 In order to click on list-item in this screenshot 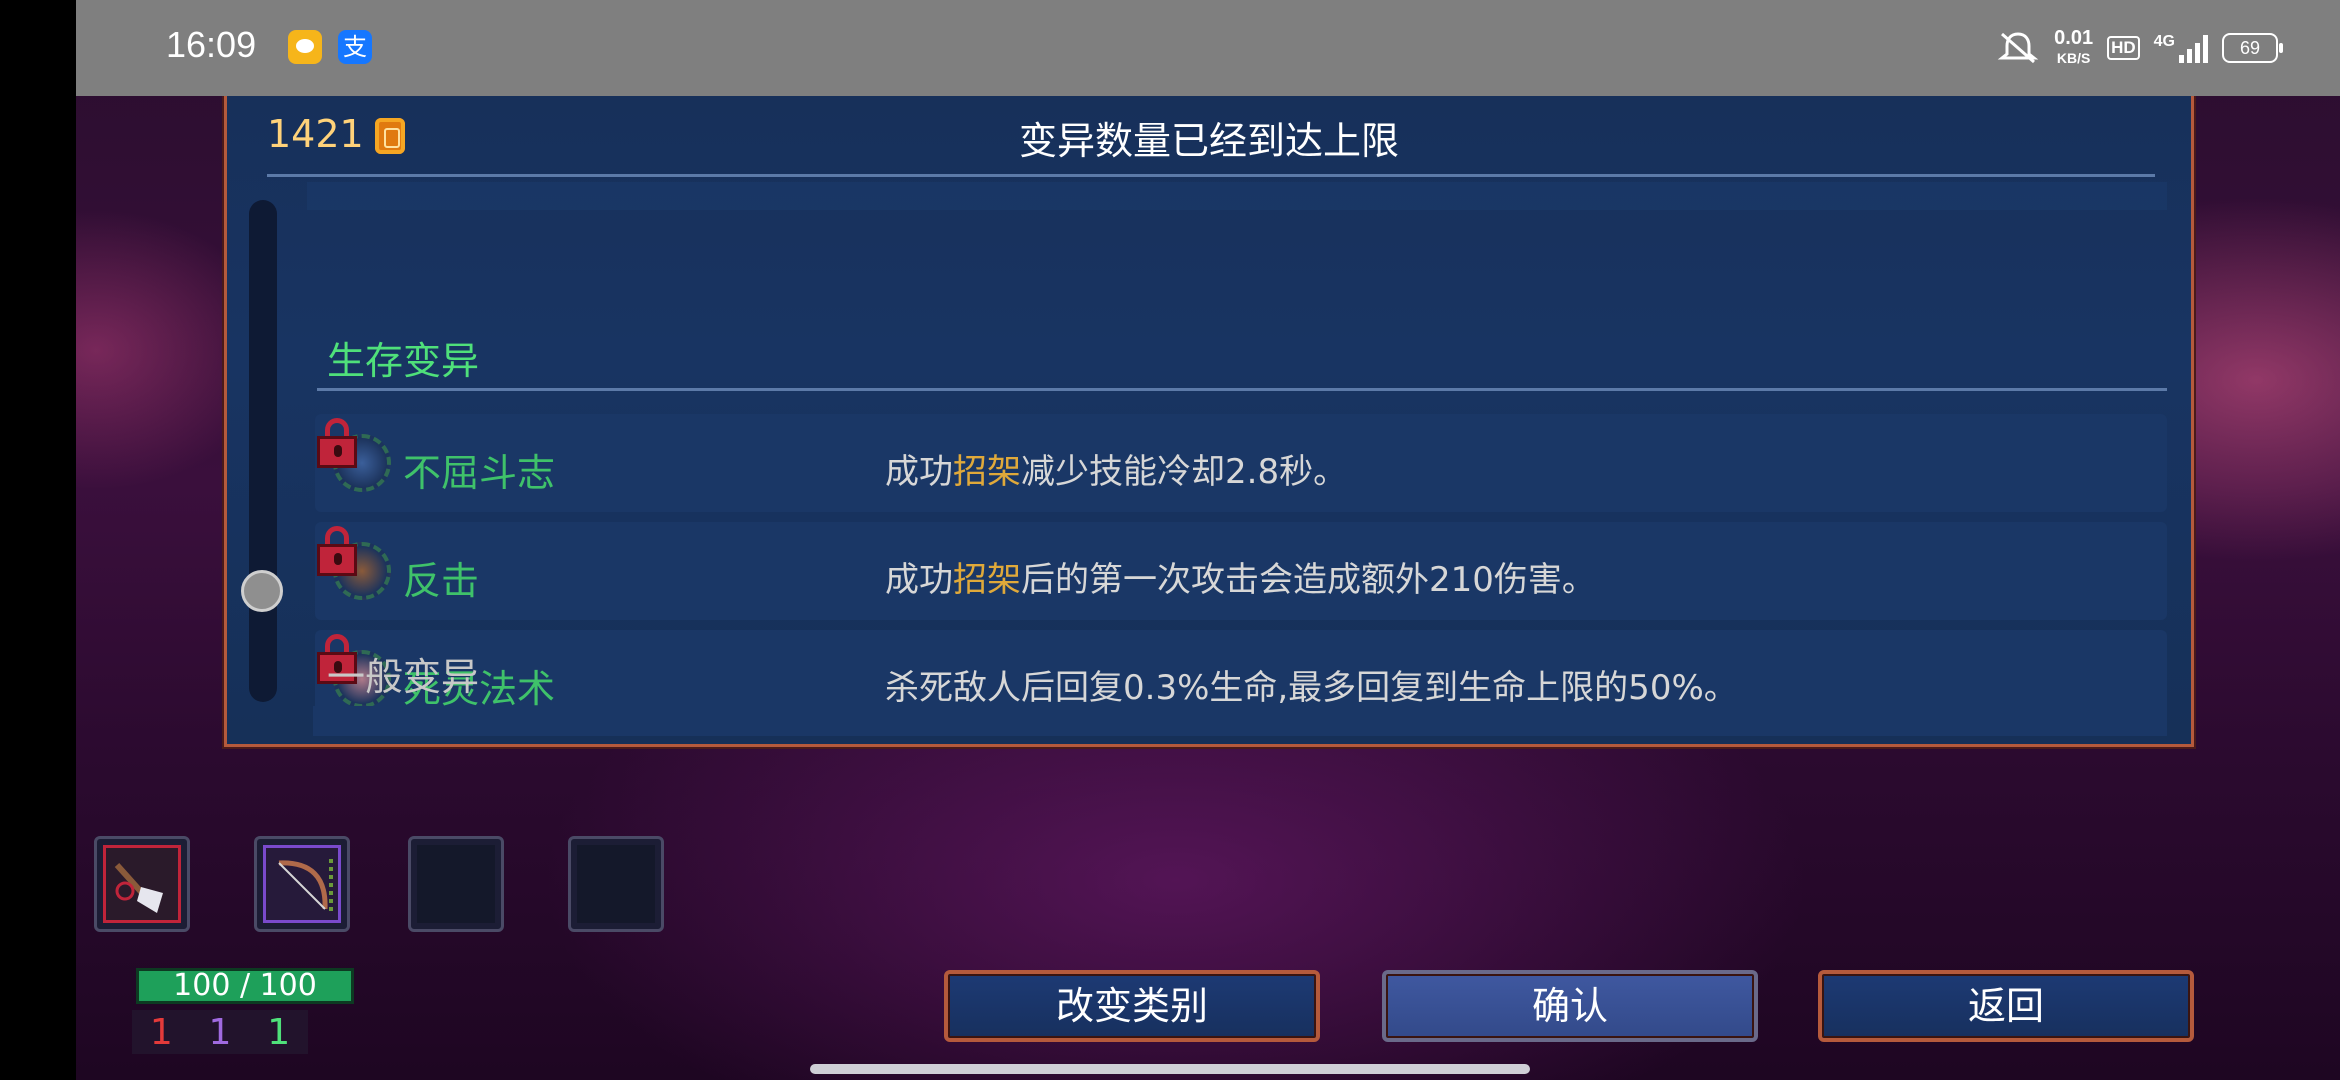, I will do `click(1240, 721)`.